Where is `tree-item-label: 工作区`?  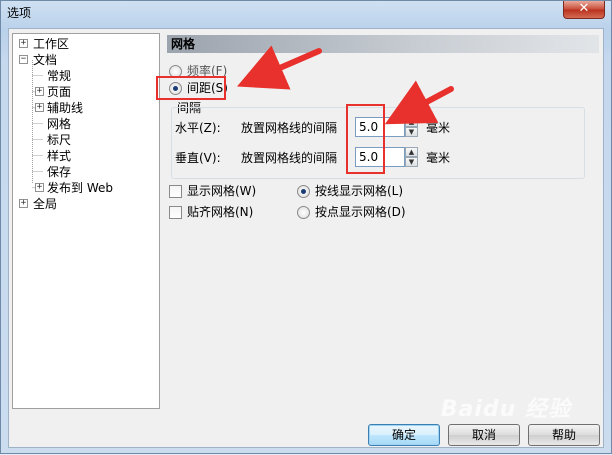
tree-item-label: 工作区 is located at coordinates (51, 44).